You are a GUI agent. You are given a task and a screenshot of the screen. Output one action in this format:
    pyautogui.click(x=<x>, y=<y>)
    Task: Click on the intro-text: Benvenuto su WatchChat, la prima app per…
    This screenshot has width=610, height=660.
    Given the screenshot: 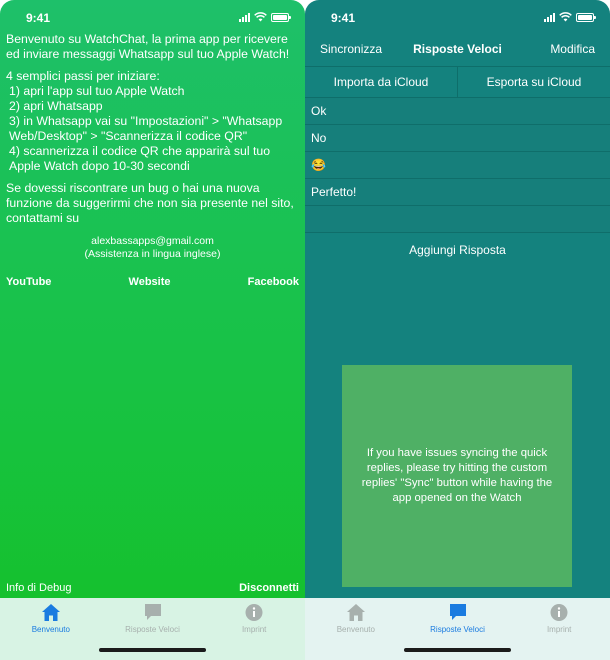 What is the action you would take?
    pyautogui.click(x=148, y=46)
    